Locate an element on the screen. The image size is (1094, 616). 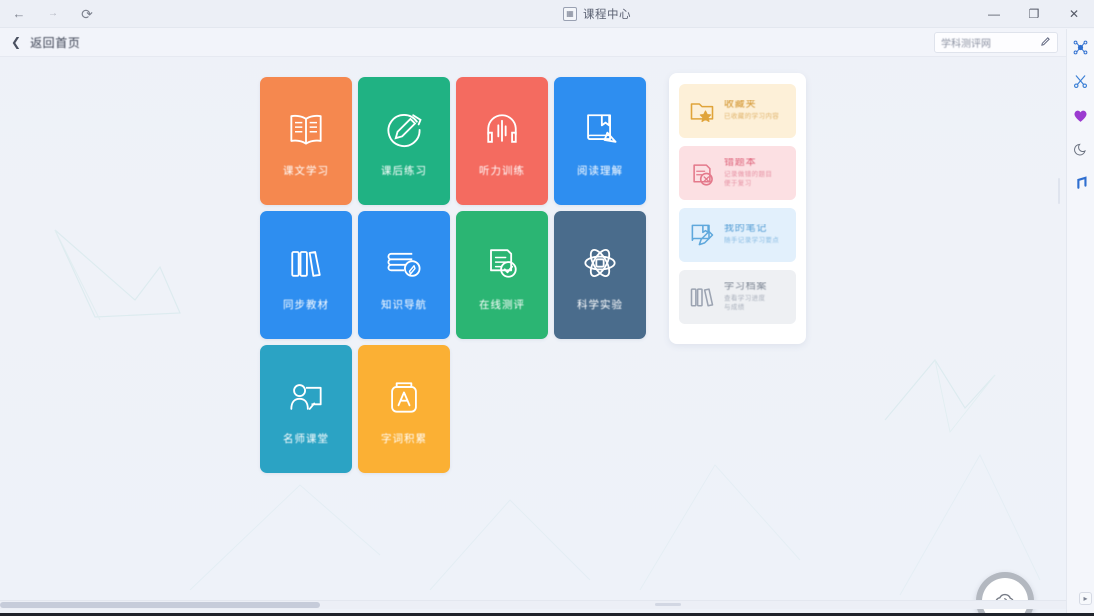
back-arrow-icon: ← is located at coordinates (19, 14).